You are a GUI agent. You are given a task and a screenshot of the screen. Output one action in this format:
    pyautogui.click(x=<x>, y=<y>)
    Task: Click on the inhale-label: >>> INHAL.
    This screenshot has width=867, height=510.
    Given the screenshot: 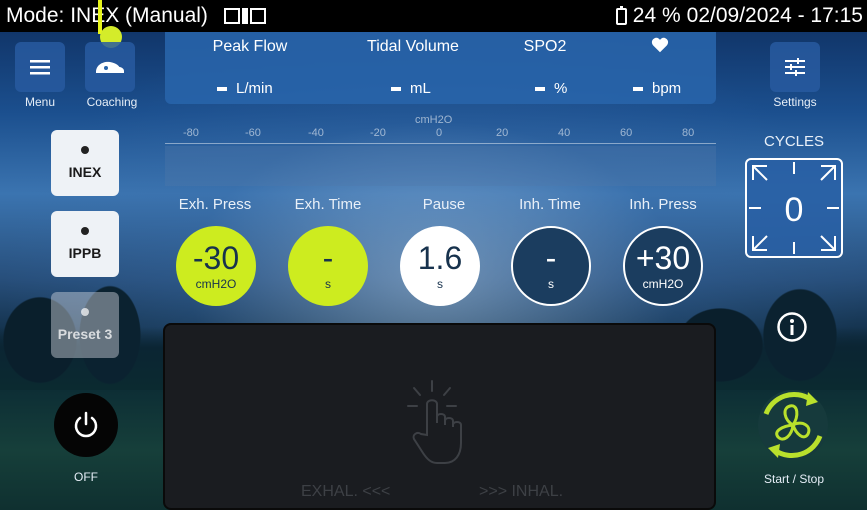 What is the action you would take?
    pyautogui.click(x=521, y=491)
    